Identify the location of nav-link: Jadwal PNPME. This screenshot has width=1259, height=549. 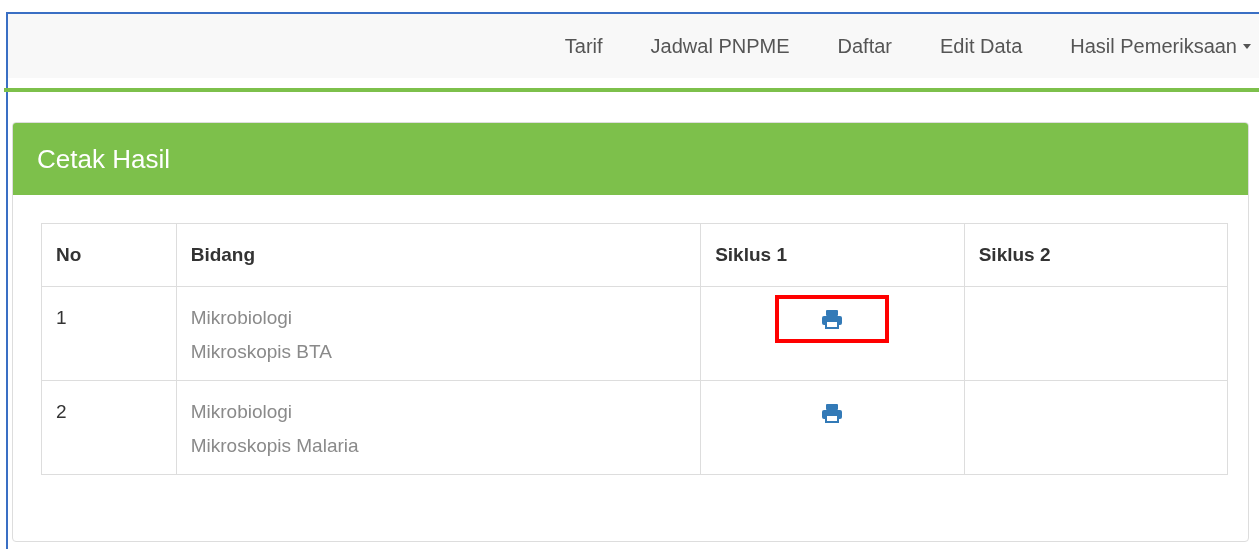
(720, 46).